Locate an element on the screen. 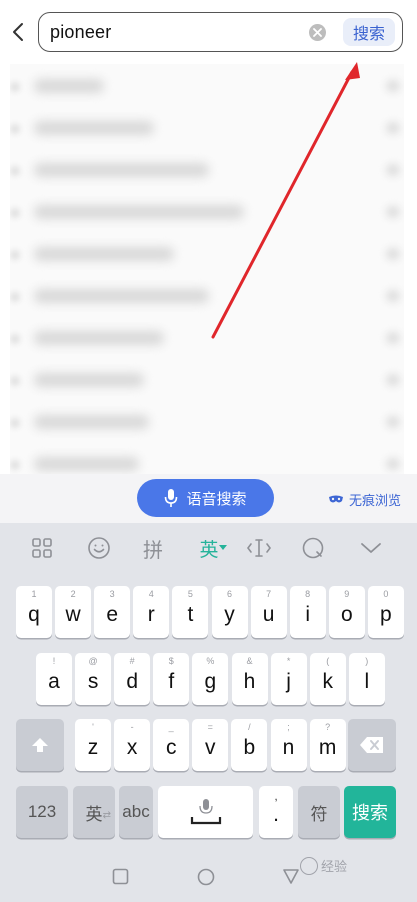 The width and height of the screenshot is (417, 902). microphone-icon is located at coordinates (171, 498).